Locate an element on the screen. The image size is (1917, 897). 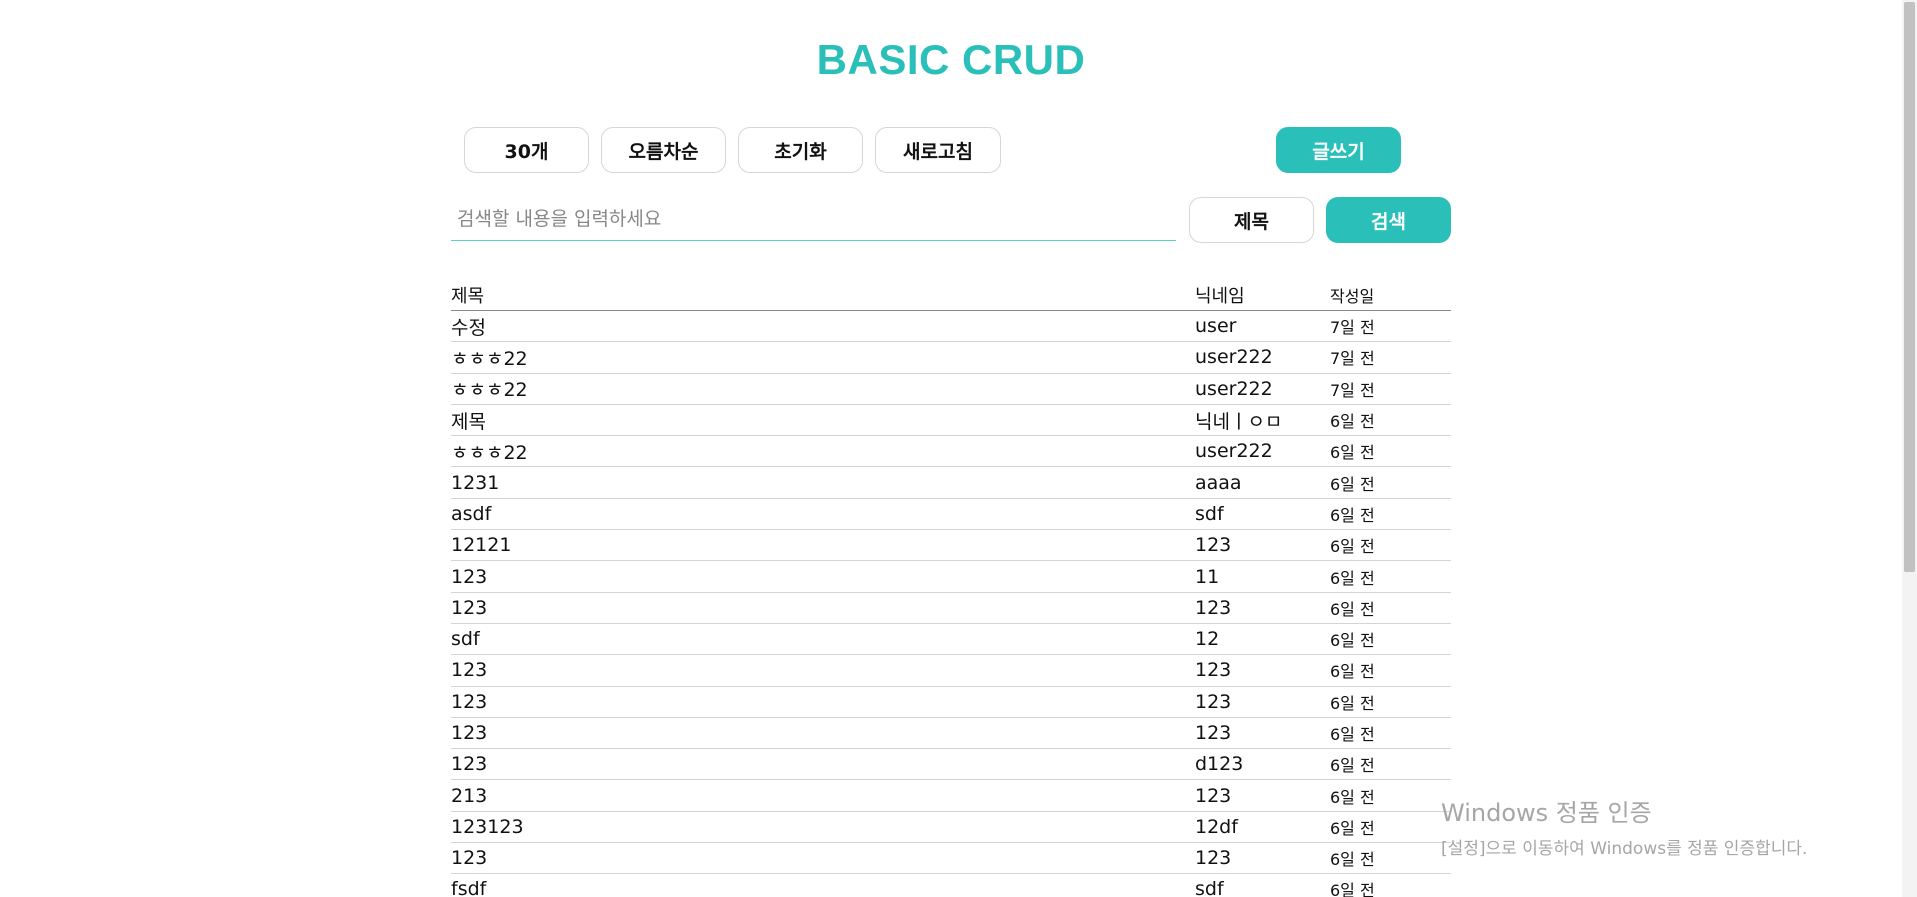
post-title-cell: 1231 is located at coordinates (823, 483).